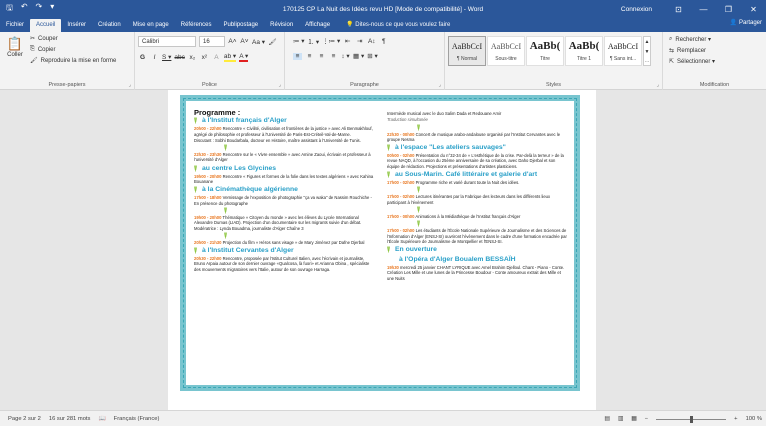 The height and width of the screenshot is (426, 766). I want to click on align-right-icon: ≡, so click(321, 56).